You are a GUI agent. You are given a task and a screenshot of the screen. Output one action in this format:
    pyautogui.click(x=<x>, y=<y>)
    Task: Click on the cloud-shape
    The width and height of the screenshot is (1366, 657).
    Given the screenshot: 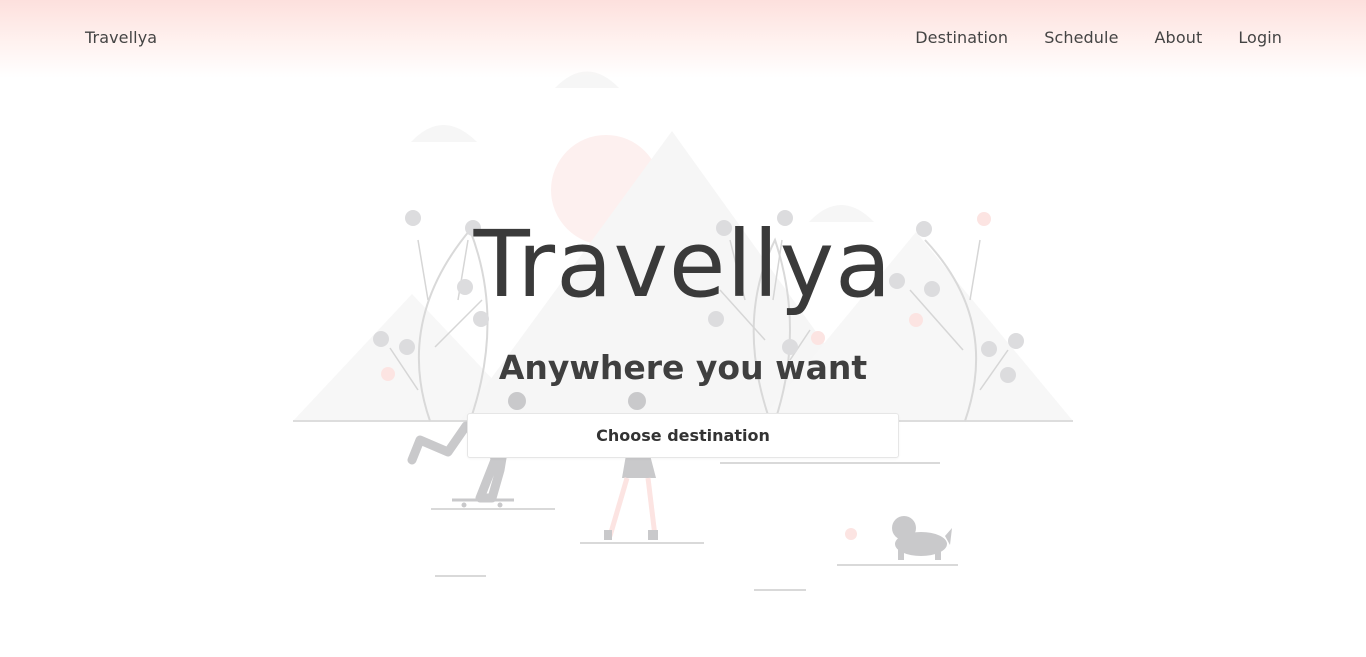 What is the action you would take?
    pyautogui.click(x=444, y=133)
    